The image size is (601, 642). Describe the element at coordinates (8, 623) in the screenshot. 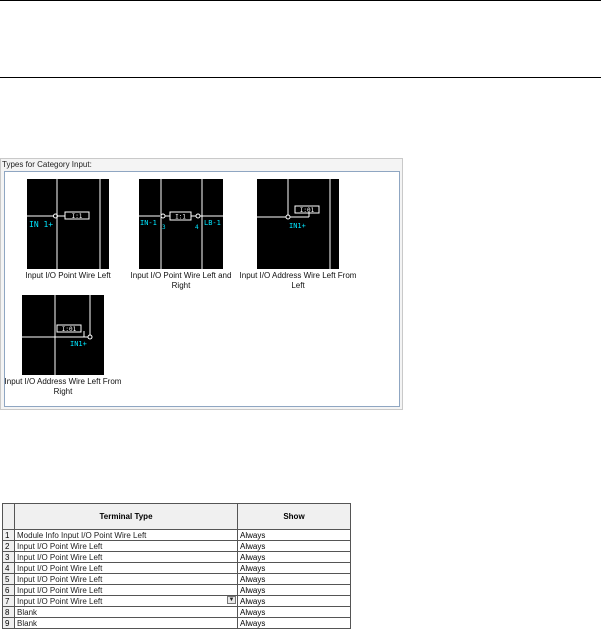

I see `row-number: 9` at that location.